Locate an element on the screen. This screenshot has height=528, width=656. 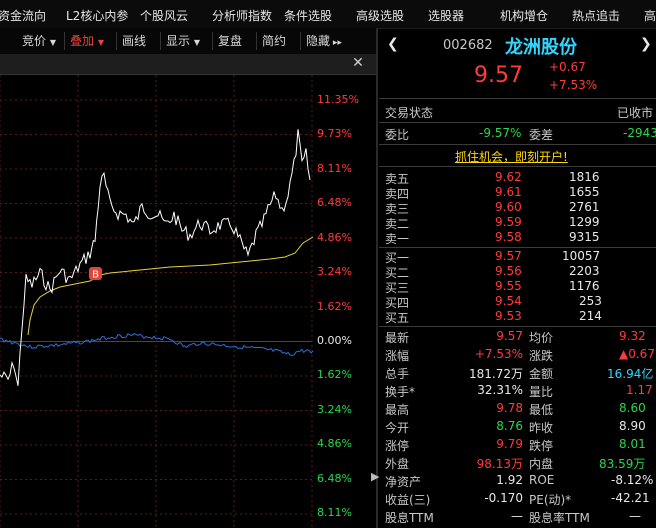
bid-price: 9.56 is located at coordinates (508, 271).